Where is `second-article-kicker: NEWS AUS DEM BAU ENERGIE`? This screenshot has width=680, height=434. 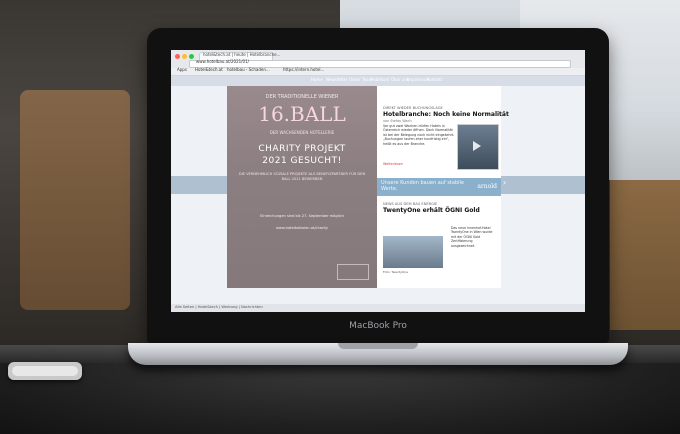 second-article-kicker: NEWS AUS DEM BAU ENERGIE is located at coordinates (410, 204).